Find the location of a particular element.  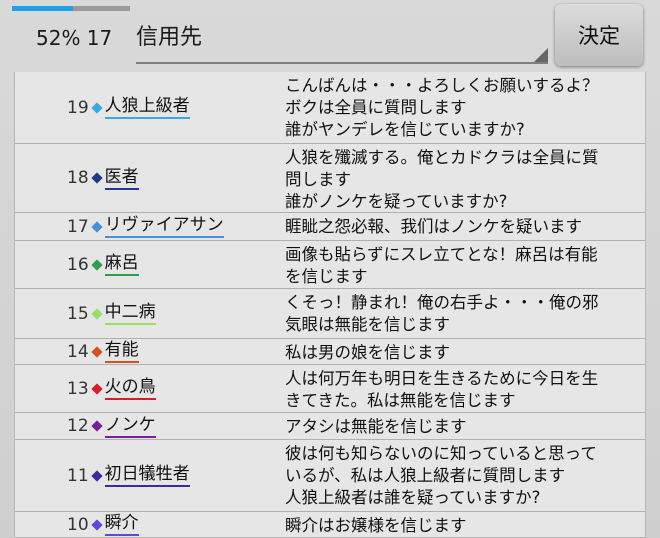

player-name: ノンケ is located at coordinates (130, 426).